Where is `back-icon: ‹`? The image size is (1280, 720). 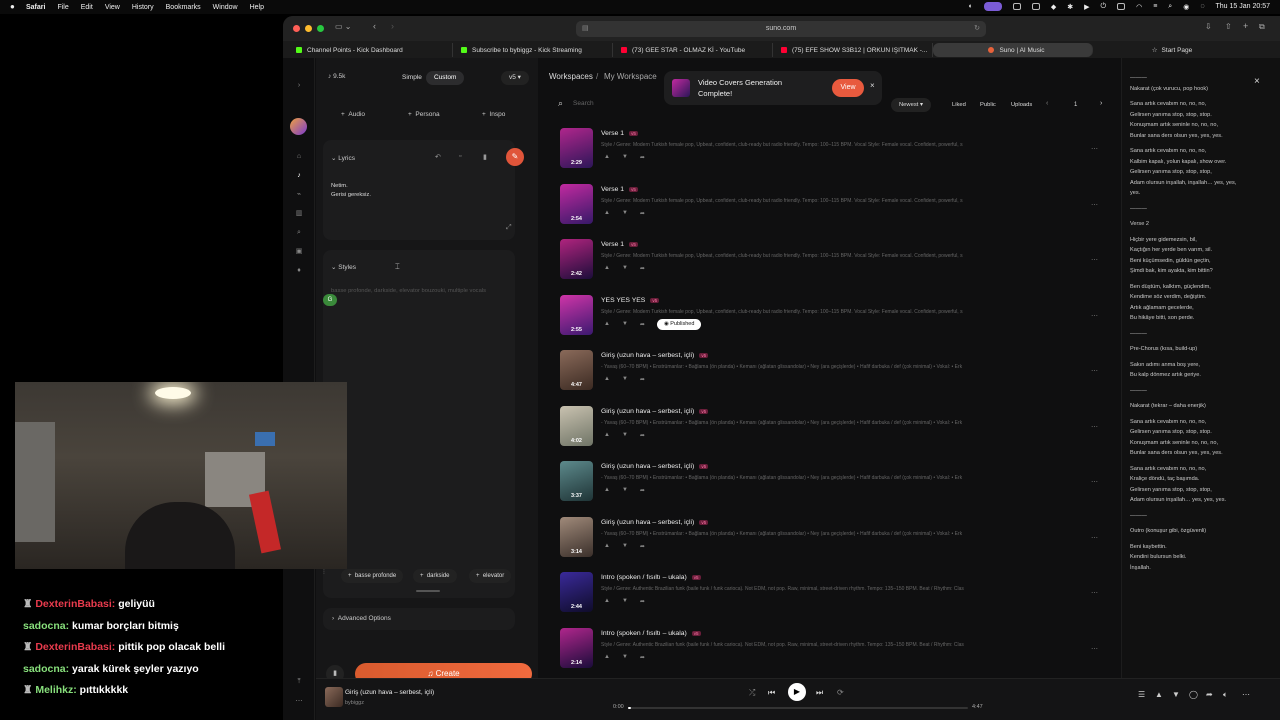
back-icon: ‹ is located at coordinates (374, 26).